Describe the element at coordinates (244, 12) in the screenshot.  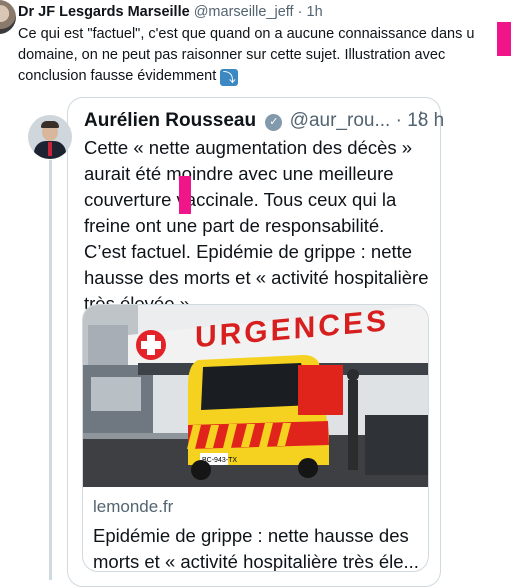
I see `author-handle: @marseille_jeff` at that location.